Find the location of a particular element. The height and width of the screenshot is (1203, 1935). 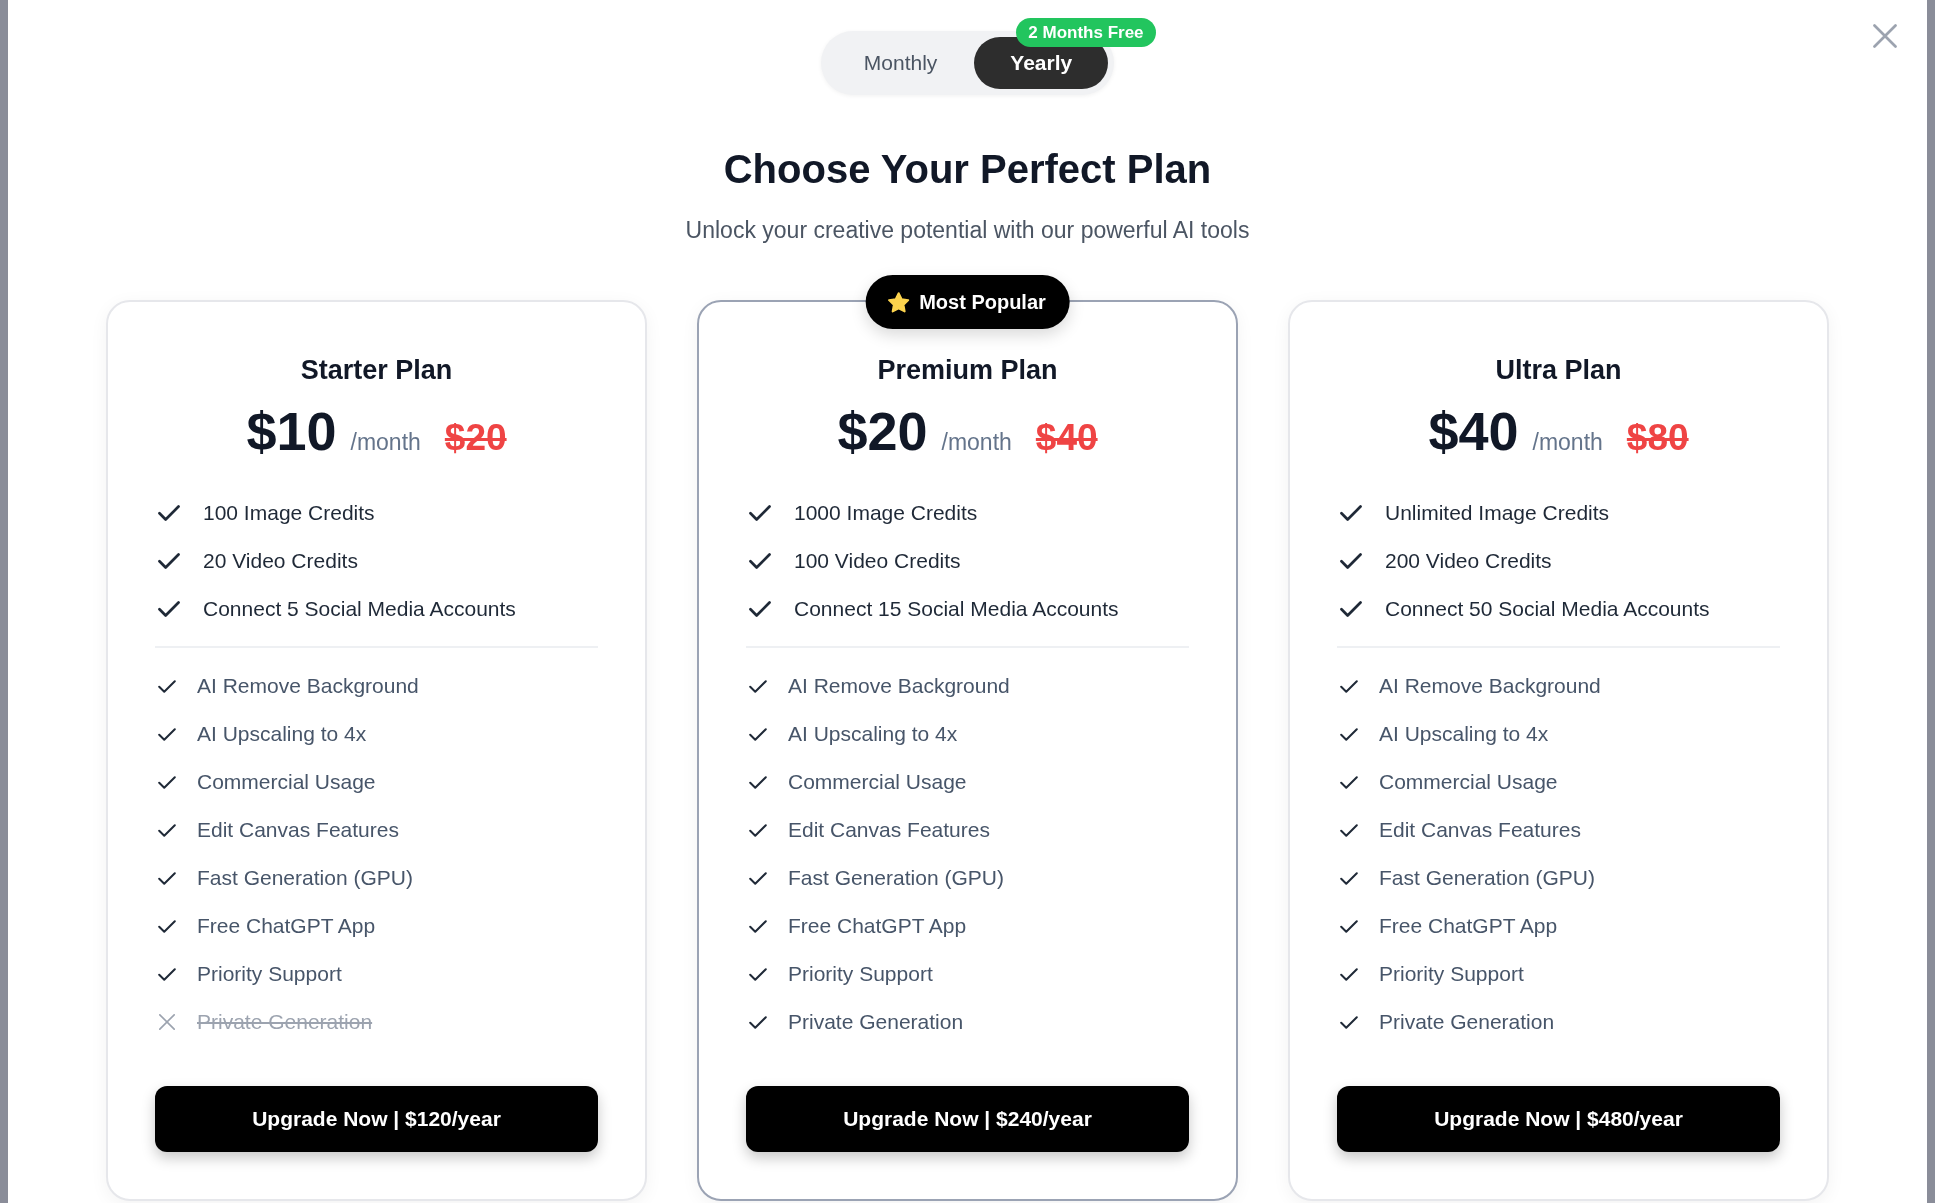

original-price: $20 is located at coordinates (475, 438).